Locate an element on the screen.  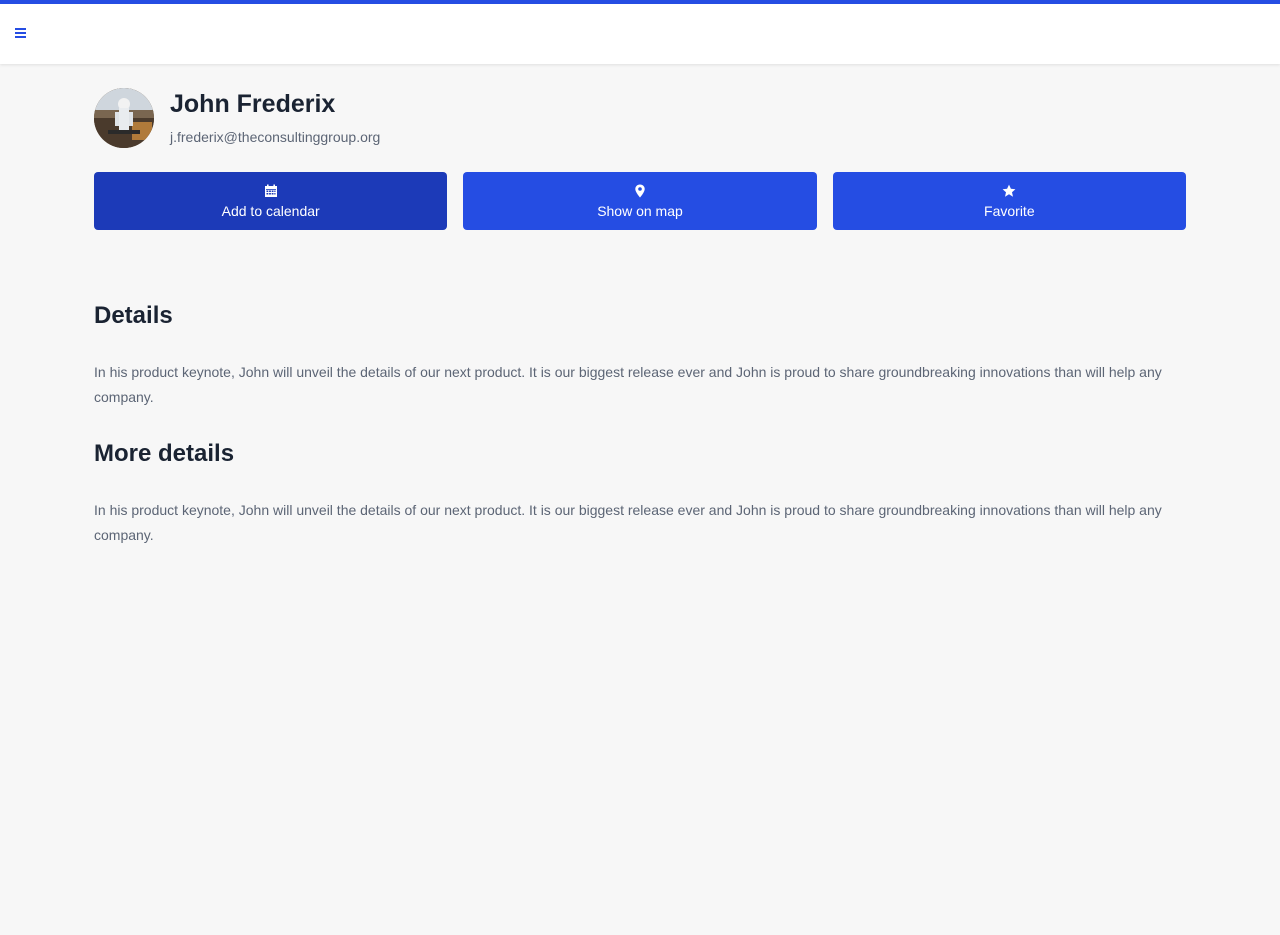
top-bar is located at coordinates (640, 32).